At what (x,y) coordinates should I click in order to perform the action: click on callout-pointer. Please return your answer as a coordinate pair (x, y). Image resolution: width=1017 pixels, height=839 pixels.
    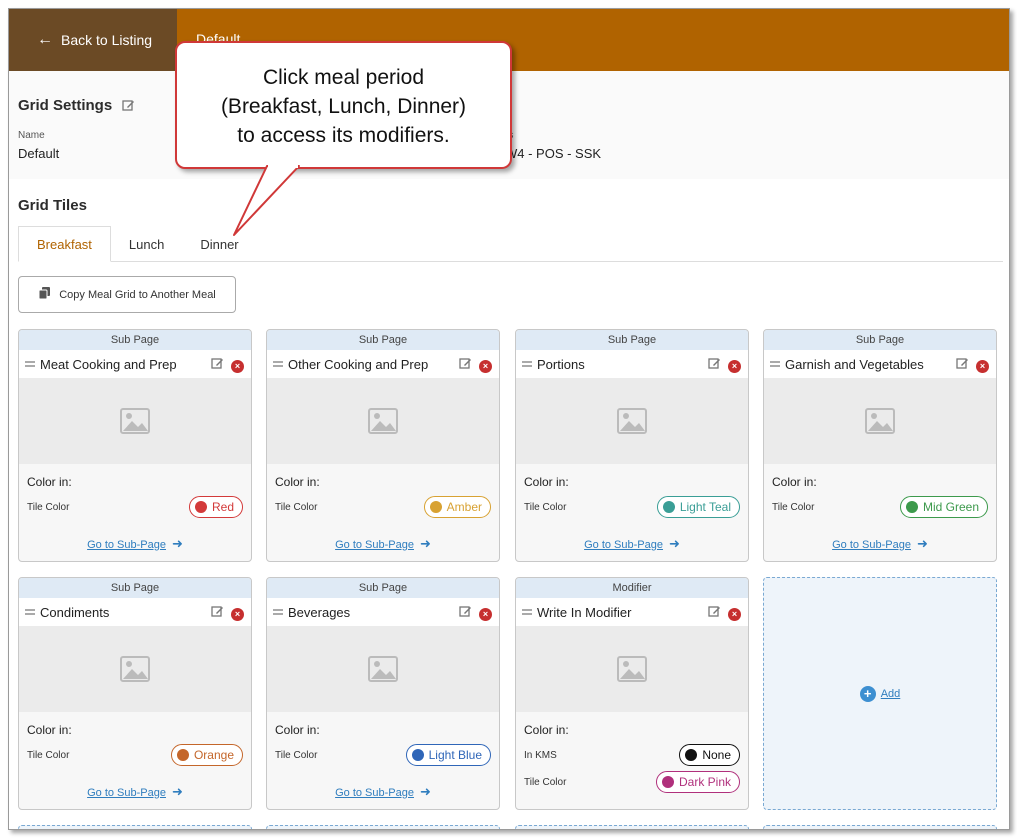
    Looking at the image, I should click on (266, 200).